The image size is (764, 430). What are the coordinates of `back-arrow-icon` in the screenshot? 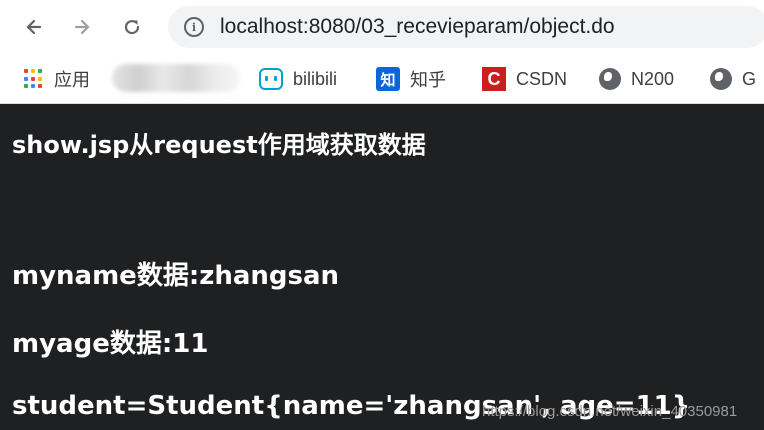 It's located at (34, 27).